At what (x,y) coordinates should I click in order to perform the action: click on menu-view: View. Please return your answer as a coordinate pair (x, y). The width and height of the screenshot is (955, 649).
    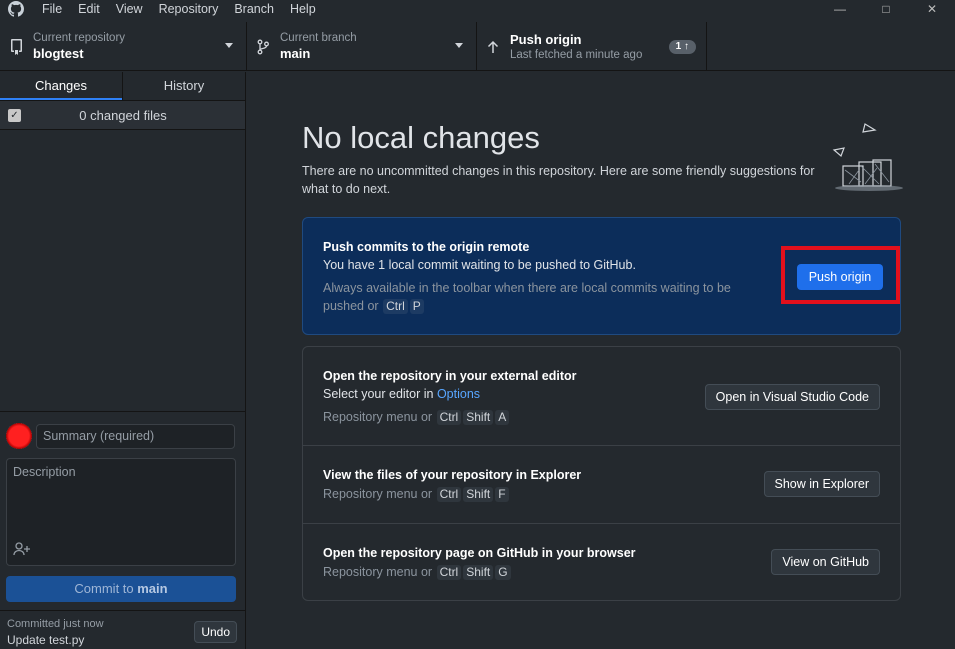
    Looking at the image, I should click on (129, 9).